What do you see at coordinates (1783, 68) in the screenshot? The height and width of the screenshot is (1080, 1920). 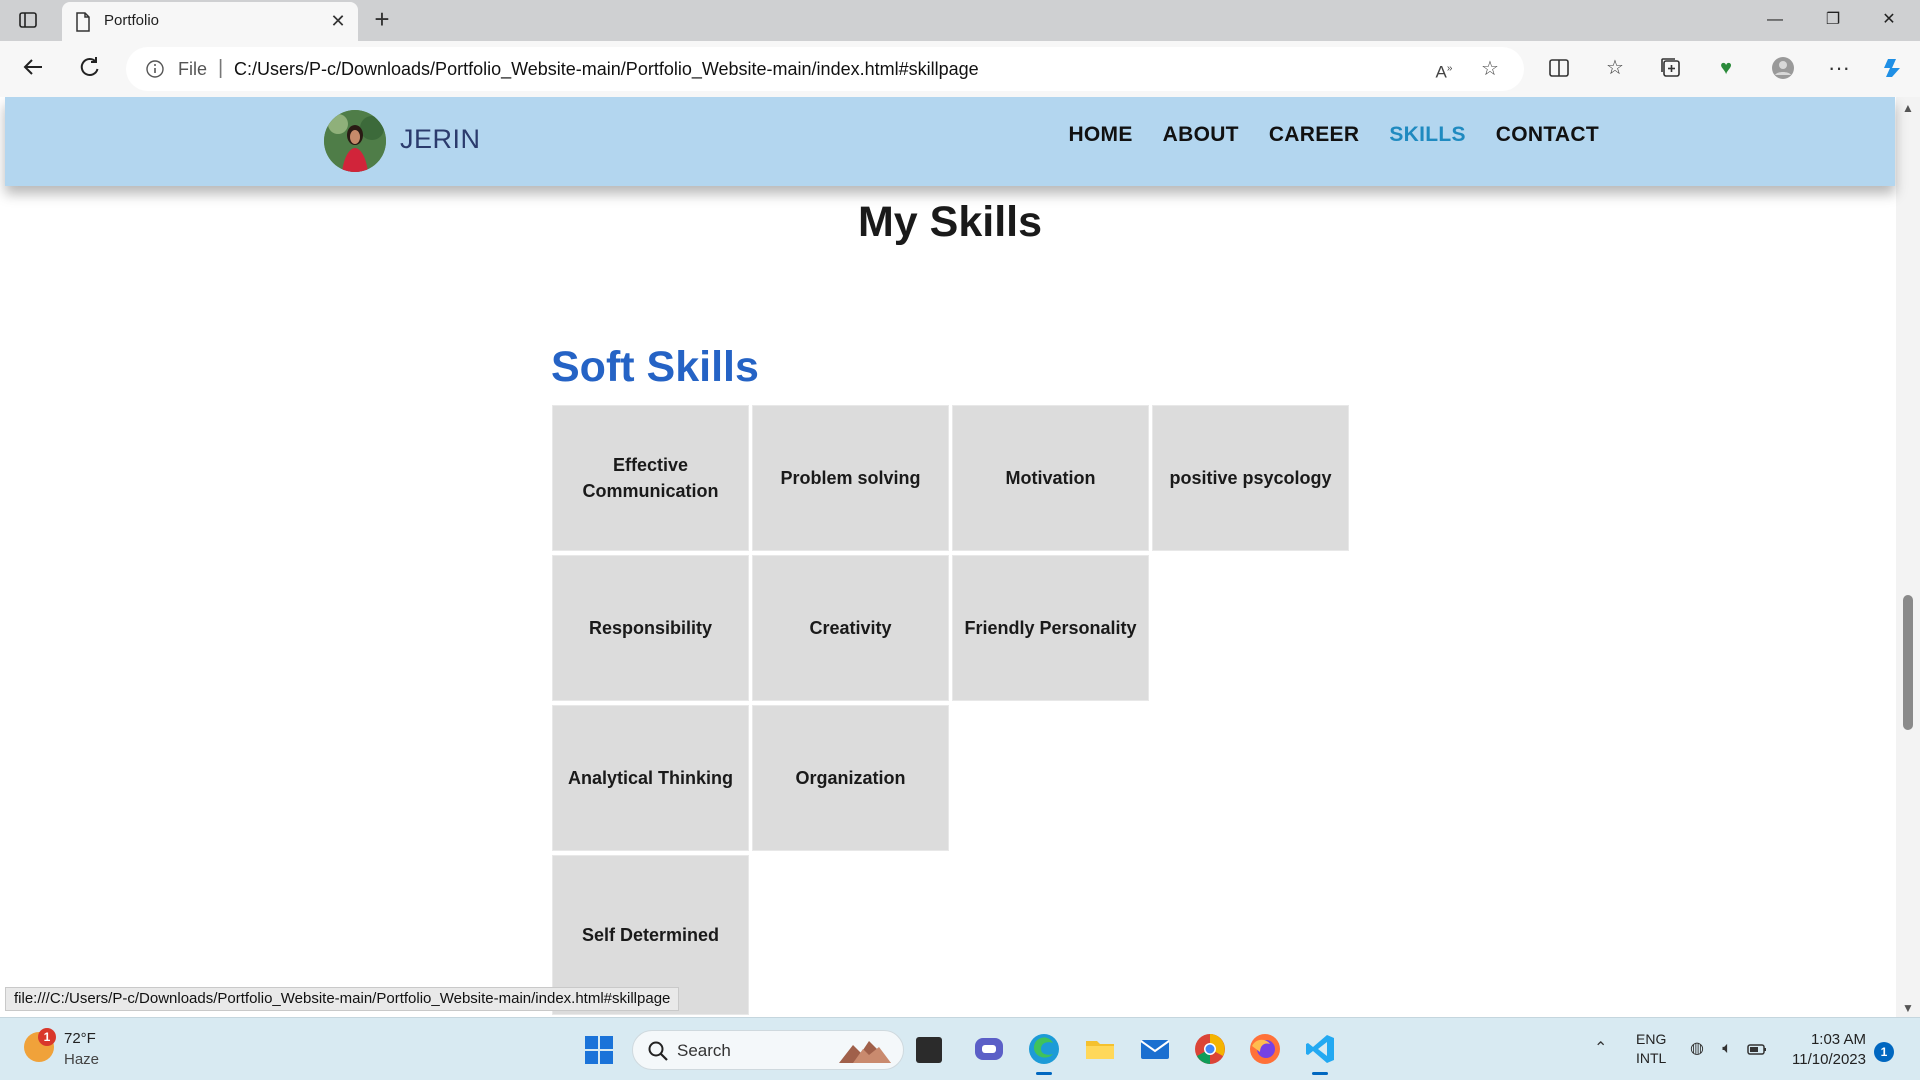 I see `profile-avatar` at bounding box center [1783, 68].